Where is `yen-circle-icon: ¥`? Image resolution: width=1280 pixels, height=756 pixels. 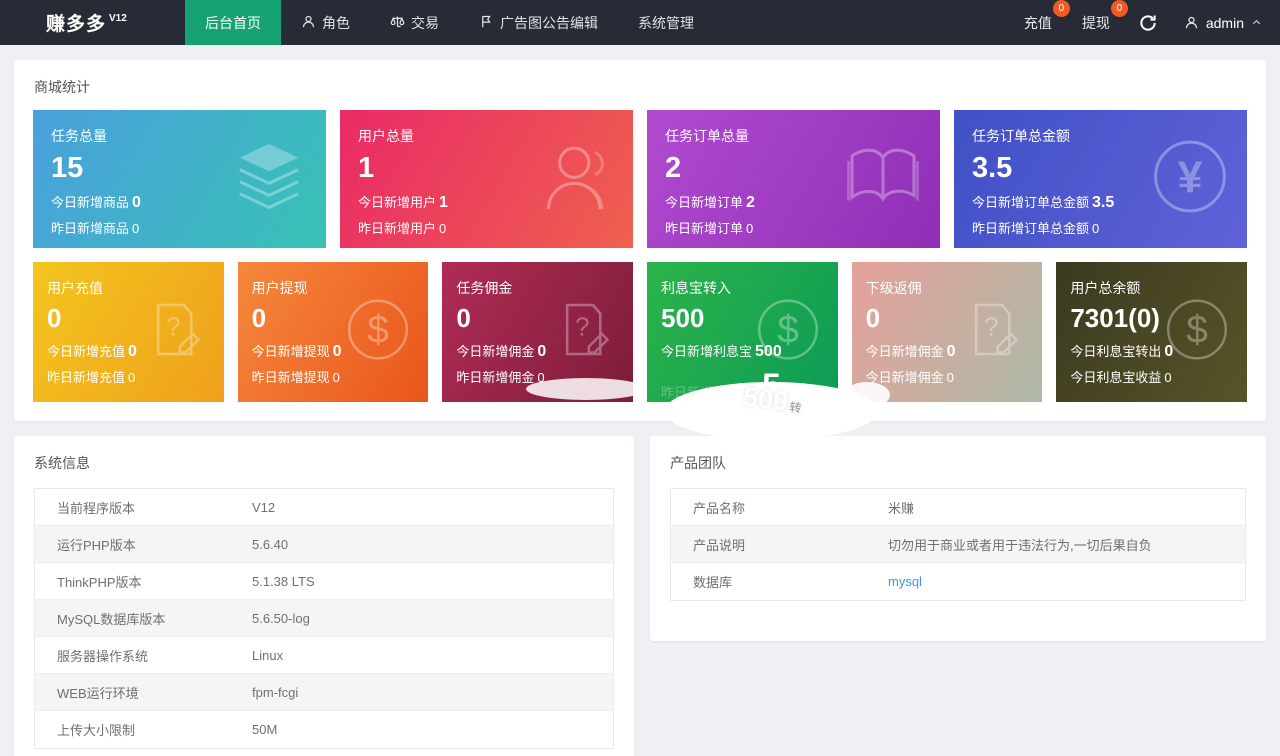 yen-circle-icon: ¥ is located at coordinates (1190, 179).